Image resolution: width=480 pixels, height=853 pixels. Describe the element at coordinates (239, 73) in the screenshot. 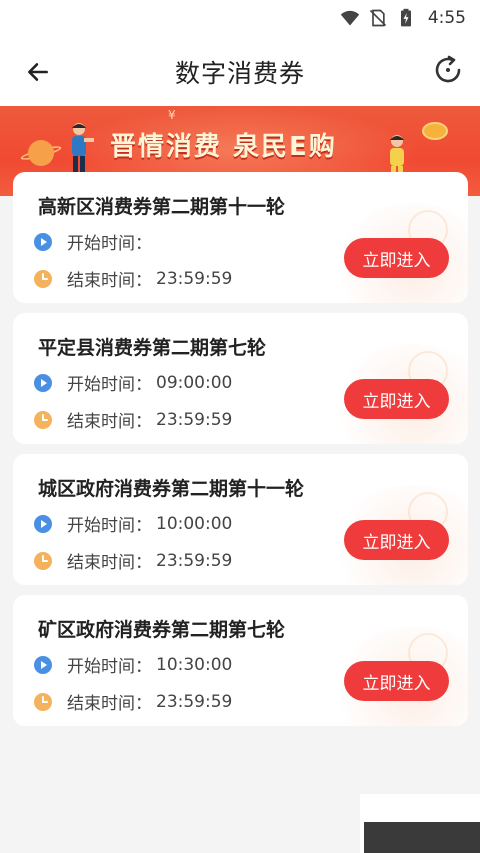

I see `page-title: 数字消费券` at that location.